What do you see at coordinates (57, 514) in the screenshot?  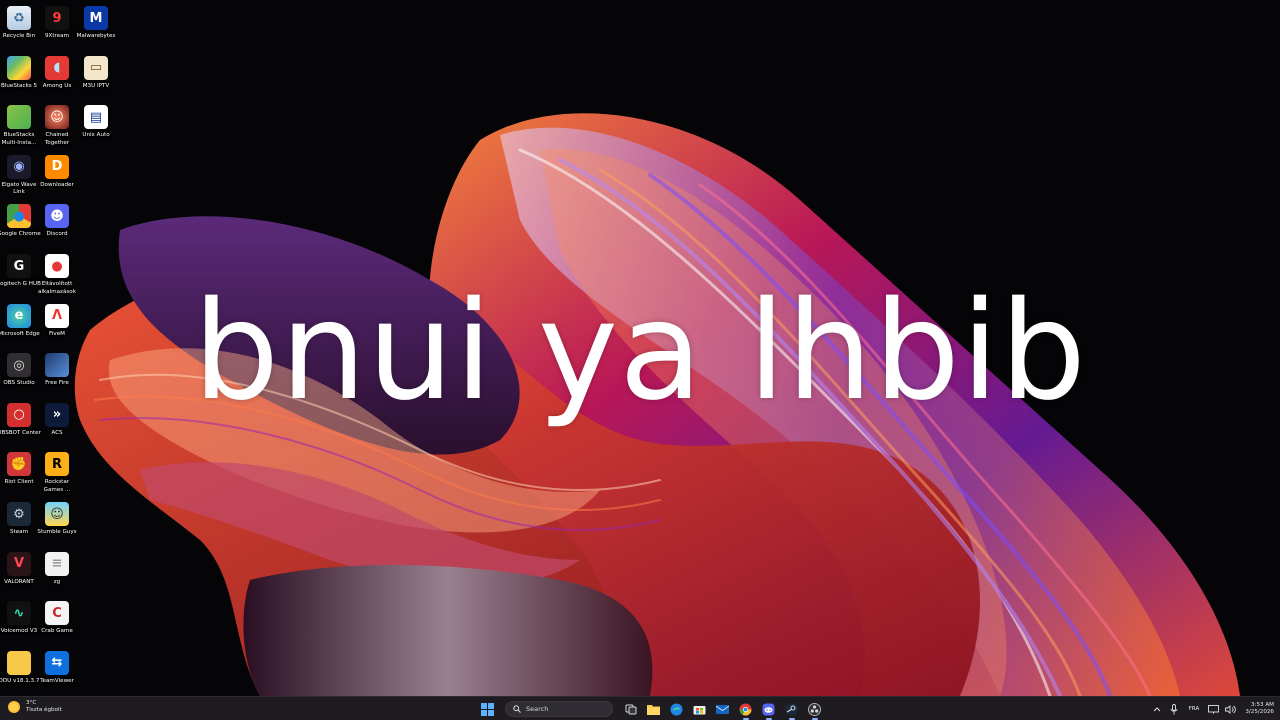 I see `stumble-guys-icon: ☺` at bounding box center [57, 514].